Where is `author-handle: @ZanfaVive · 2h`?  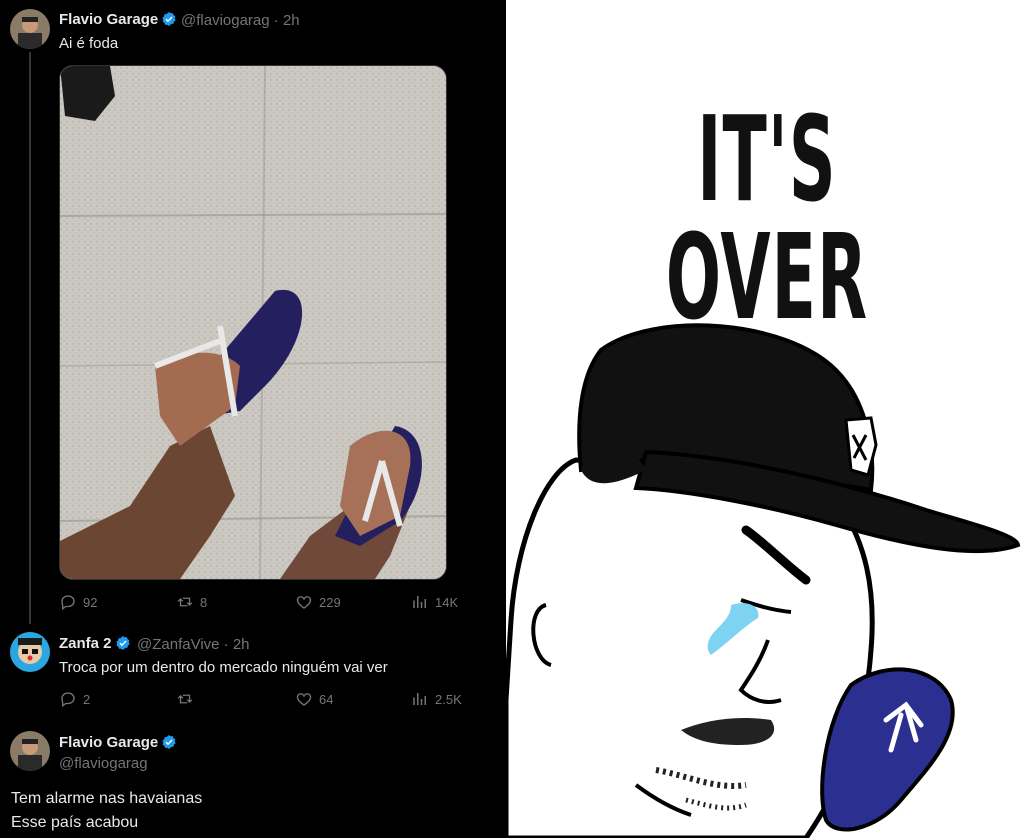 author-handle: @ZanfaVive · 2h is located at coordinates (193, 644).